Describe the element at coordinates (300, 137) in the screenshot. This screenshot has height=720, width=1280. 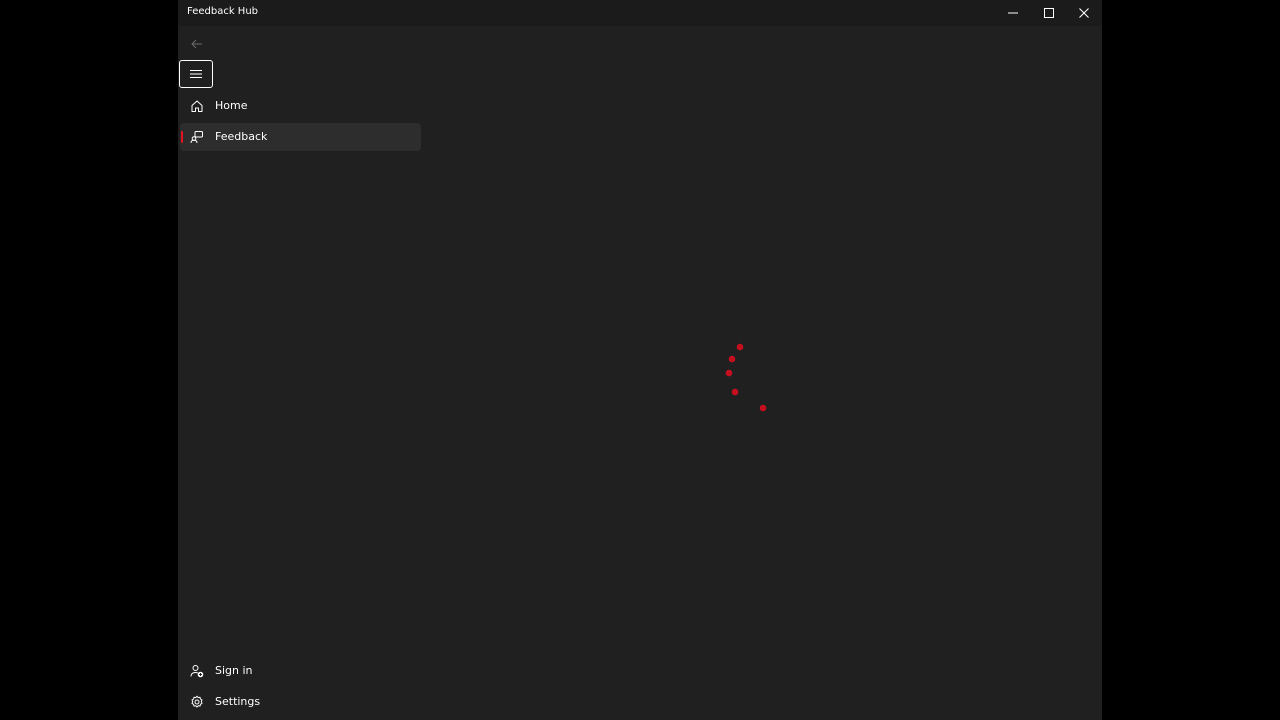
I see `nav-item-feedback: Feedback` at that location.